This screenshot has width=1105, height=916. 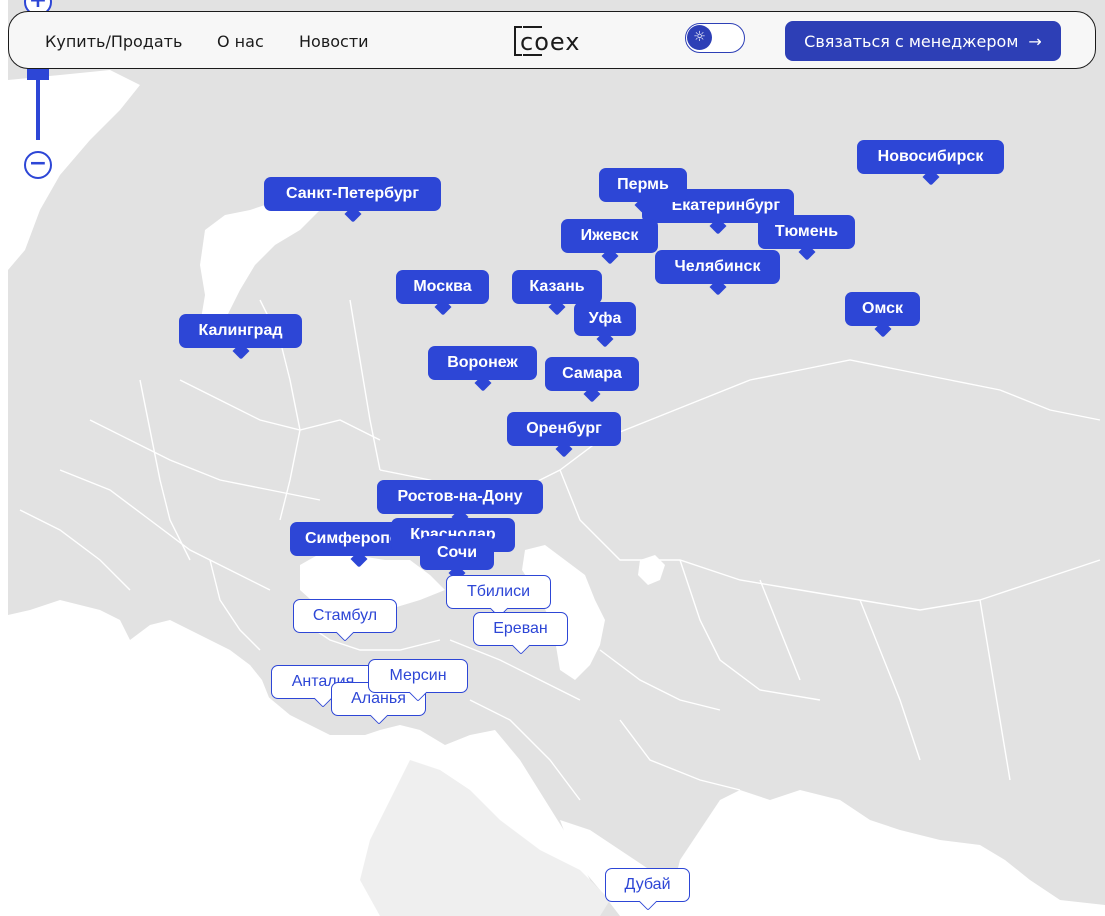 I want to click on contact-manager-button: Связаться с менеджером →, so click(x=923, y=41).